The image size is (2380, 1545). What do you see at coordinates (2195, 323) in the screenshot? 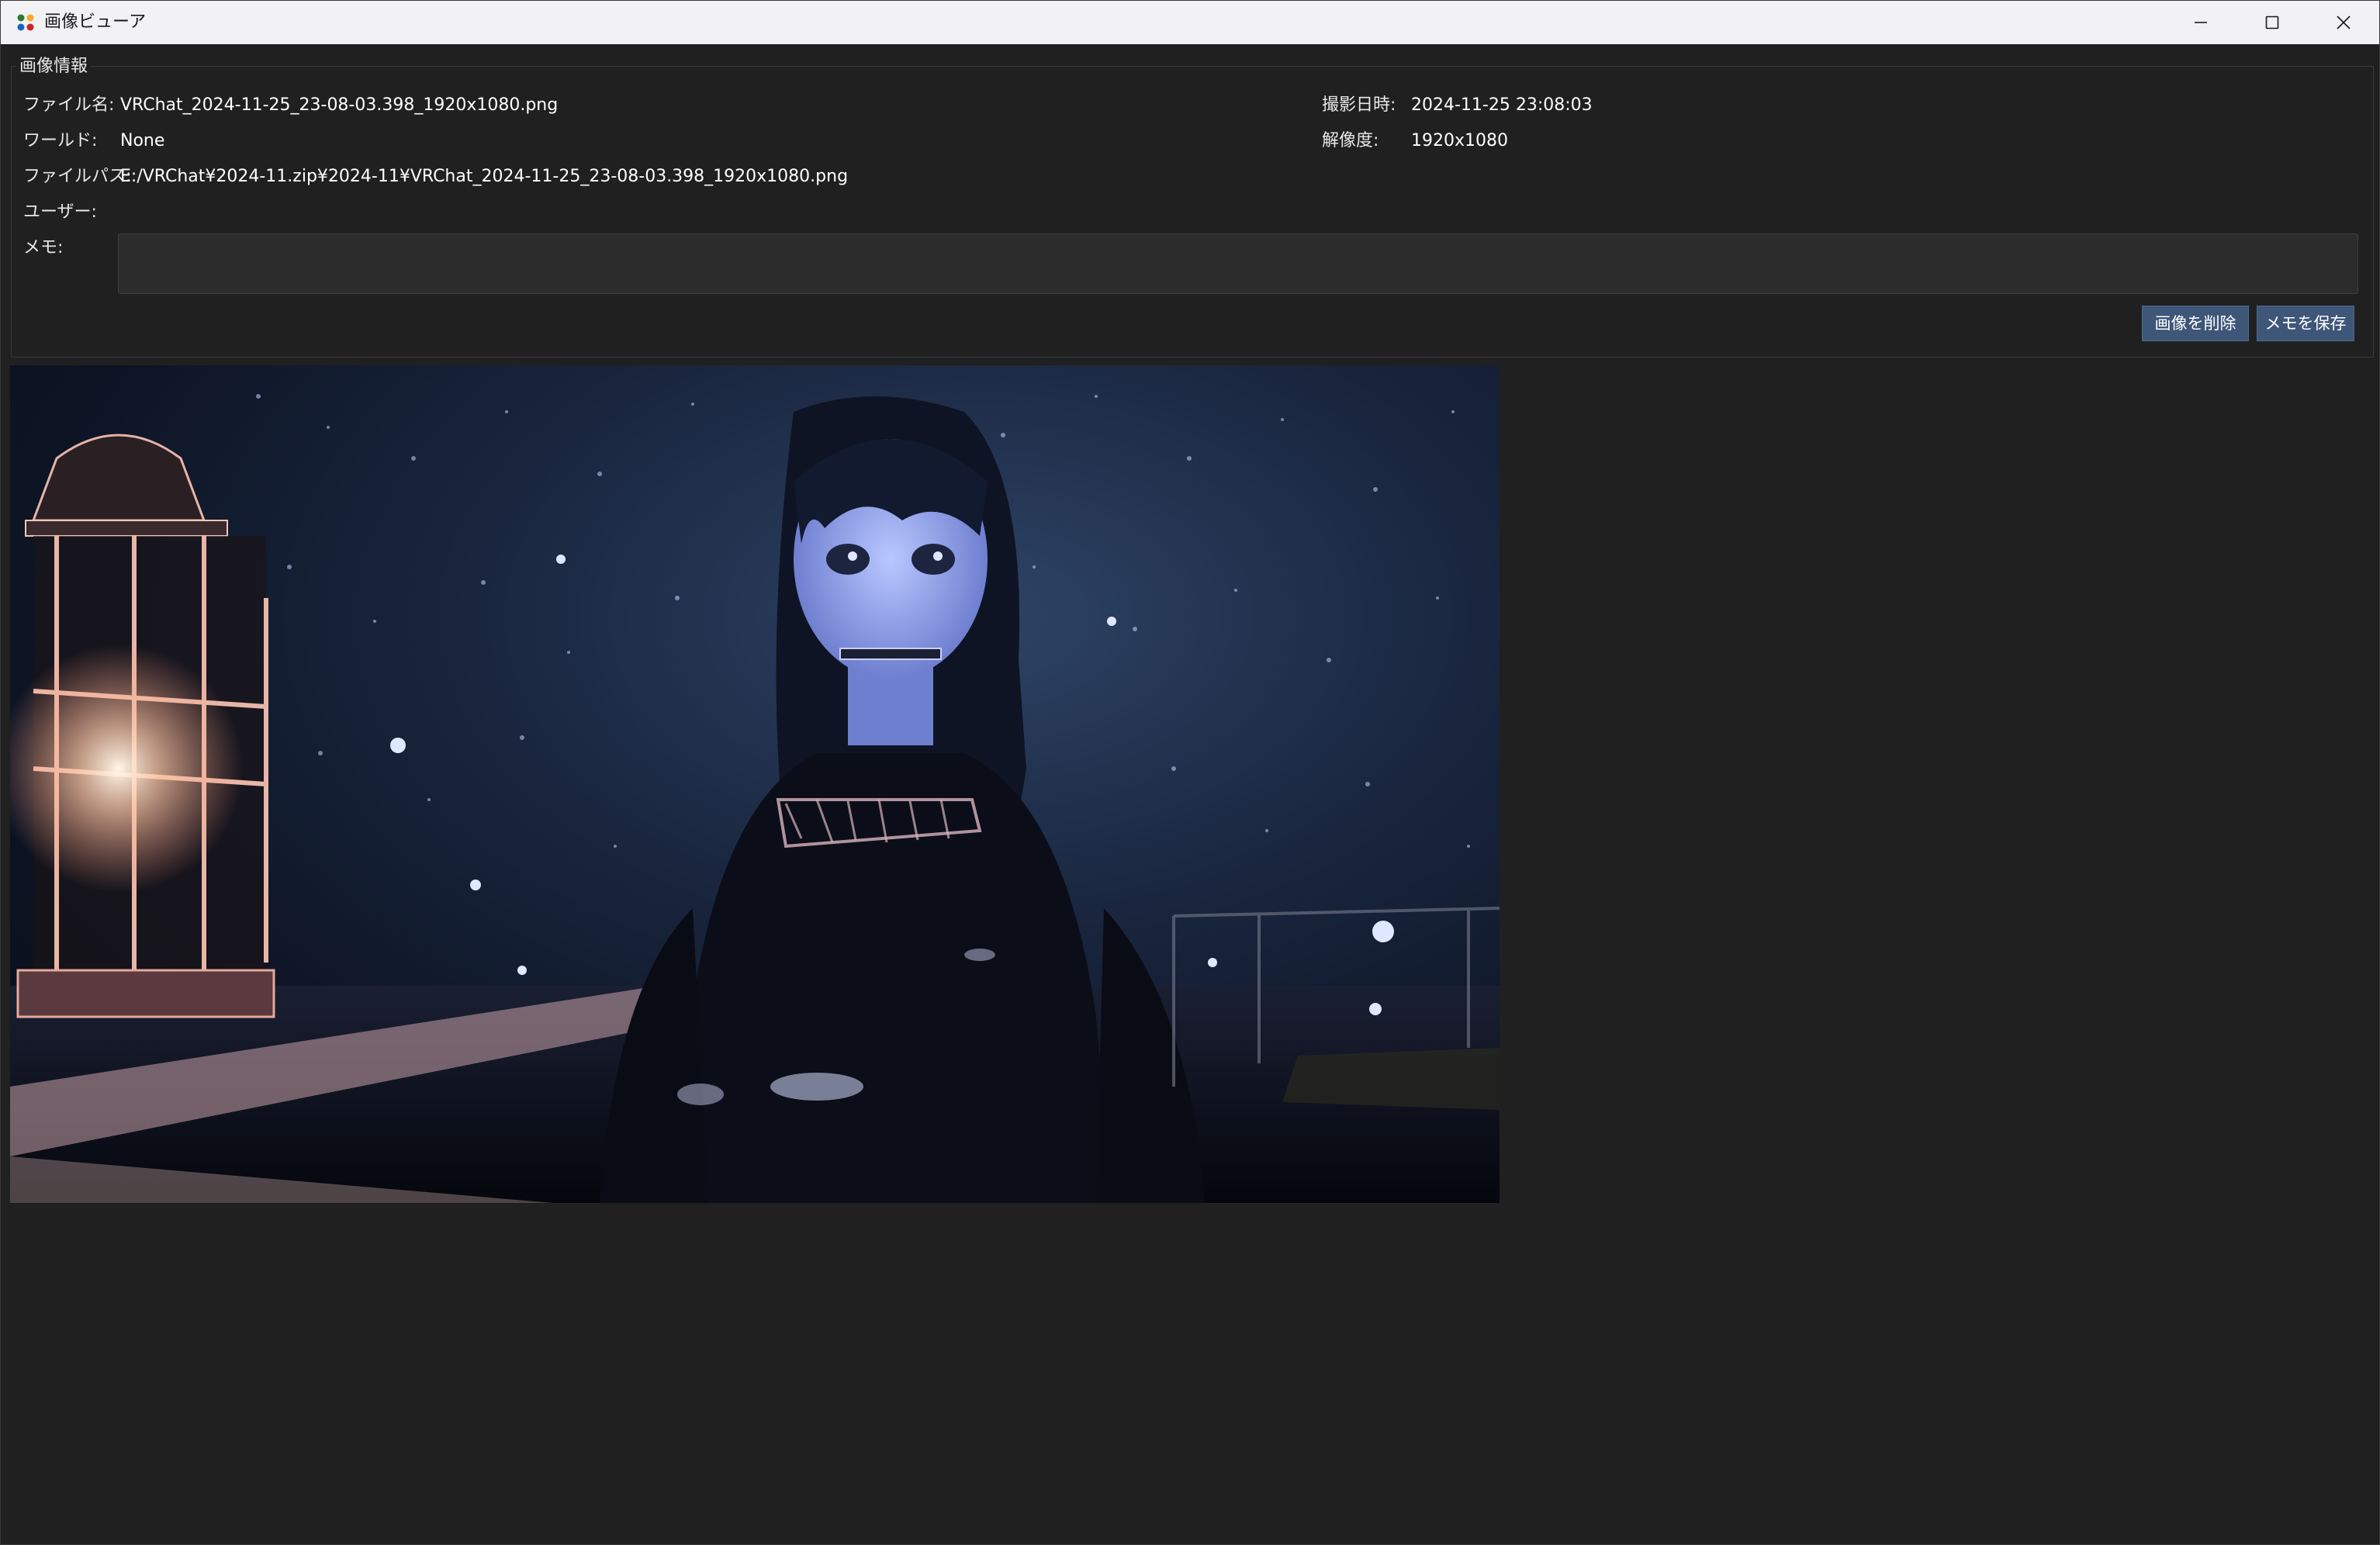
I see `delete-image-button: 画像を削除` at bounding box center [2195, 323].